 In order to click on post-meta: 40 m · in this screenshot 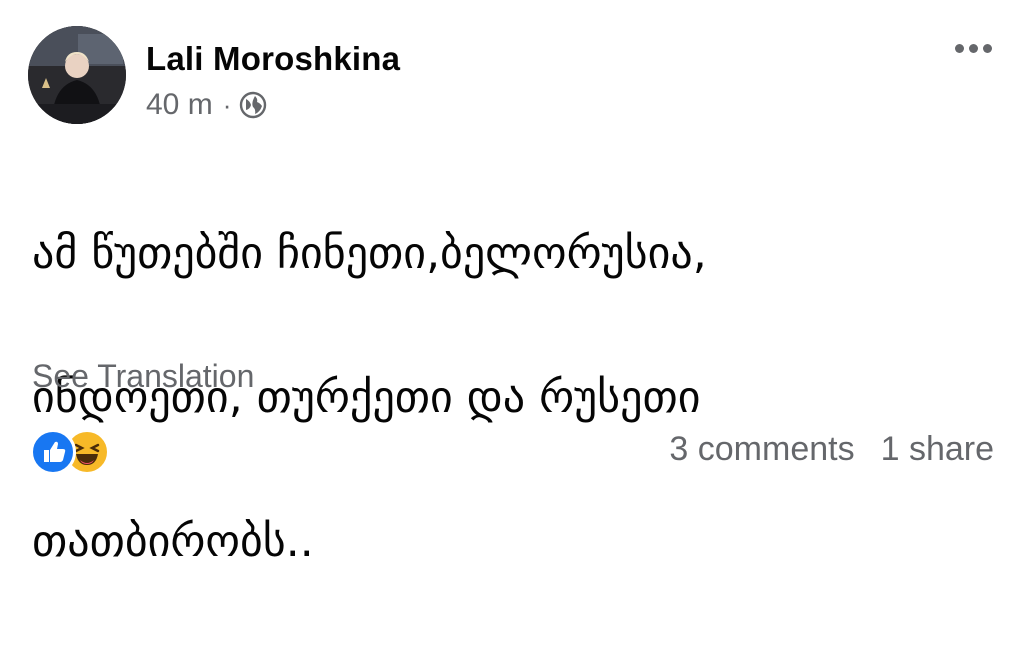, I will do `click(206, 105)`.